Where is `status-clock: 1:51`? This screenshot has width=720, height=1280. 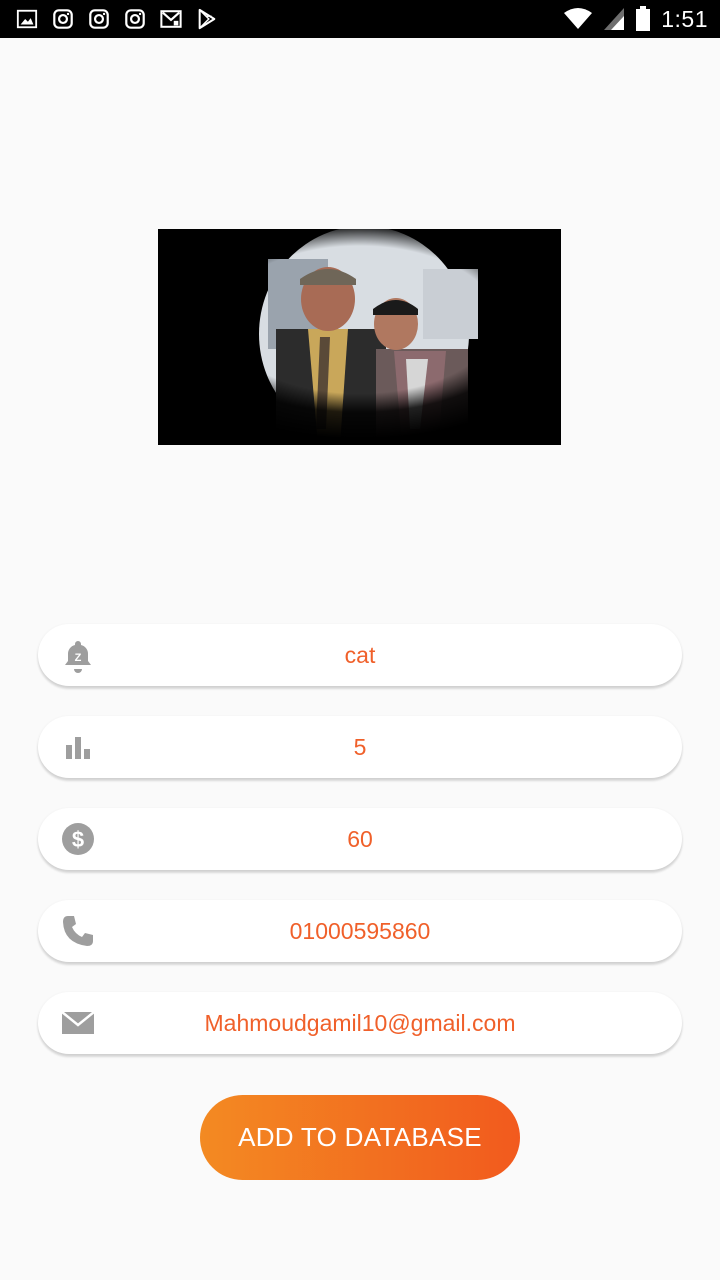
status-clock: 1:51 is located at coordinates (684, 18).